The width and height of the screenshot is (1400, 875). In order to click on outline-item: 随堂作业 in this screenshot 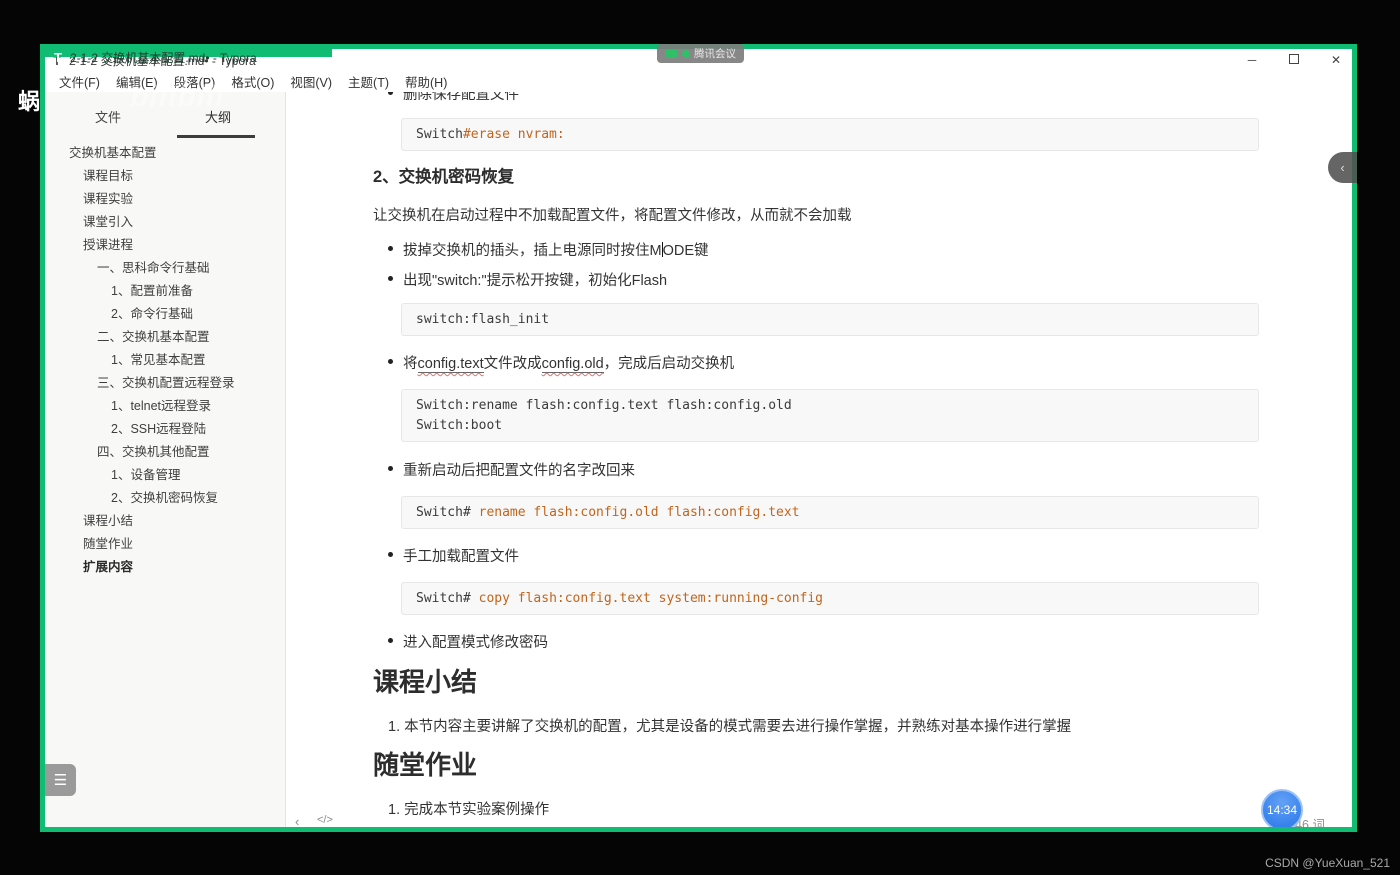, I will do `click(165, 544)`.